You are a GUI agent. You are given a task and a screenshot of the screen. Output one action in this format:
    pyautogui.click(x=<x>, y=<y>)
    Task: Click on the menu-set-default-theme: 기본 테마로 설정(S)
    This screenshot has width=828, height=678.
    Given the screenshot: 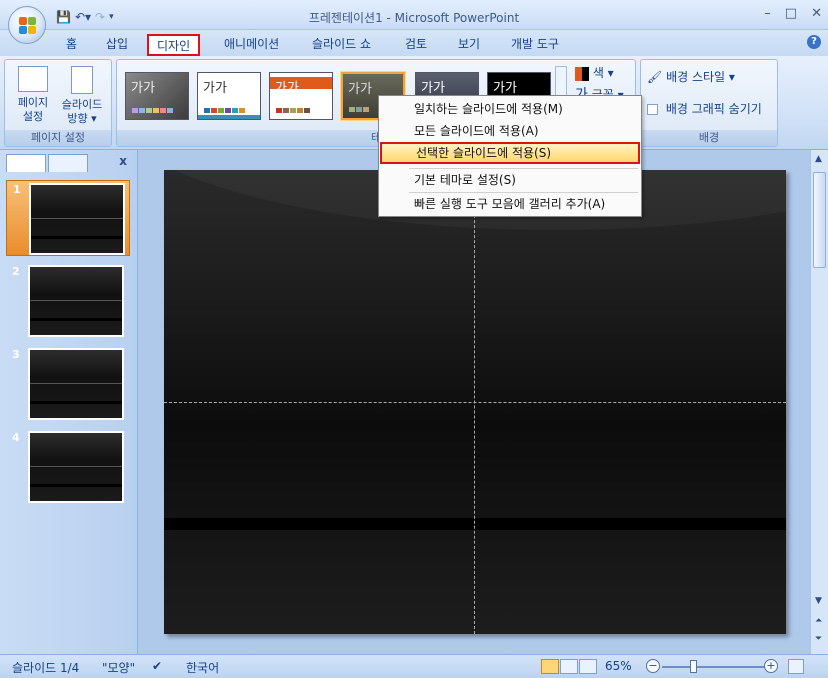 What is the action you would take?
    pyautogui.click(x=510, y=180)
    